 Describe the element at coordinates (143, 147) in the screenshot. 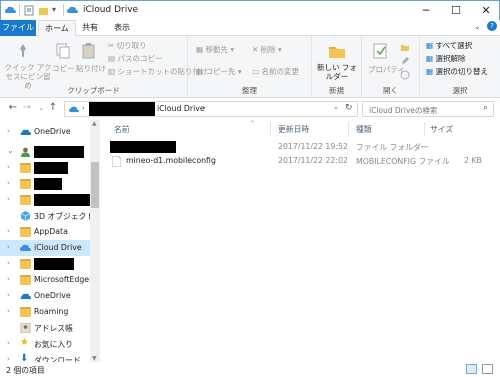

I see `redacted-filename` at that location.